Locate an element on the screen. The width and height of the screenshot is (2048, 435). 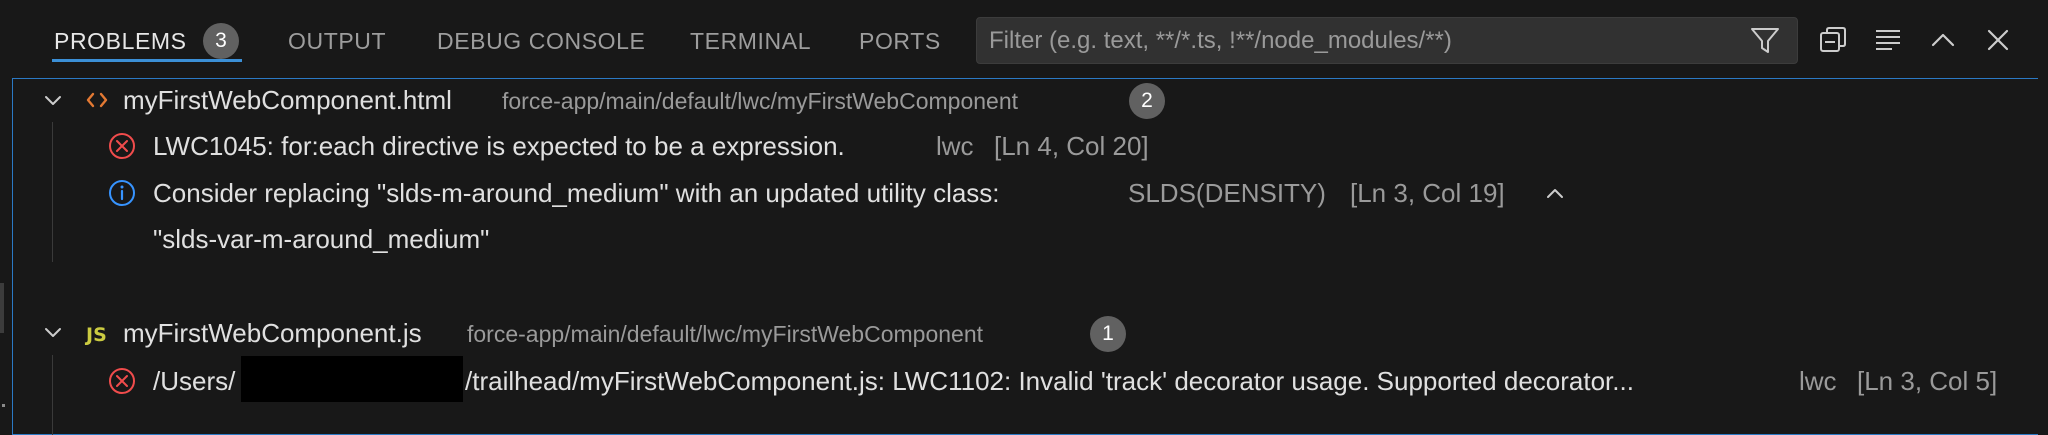
problem-location: [Ln 3, Col 19] is located at coordinates (1427, 193).